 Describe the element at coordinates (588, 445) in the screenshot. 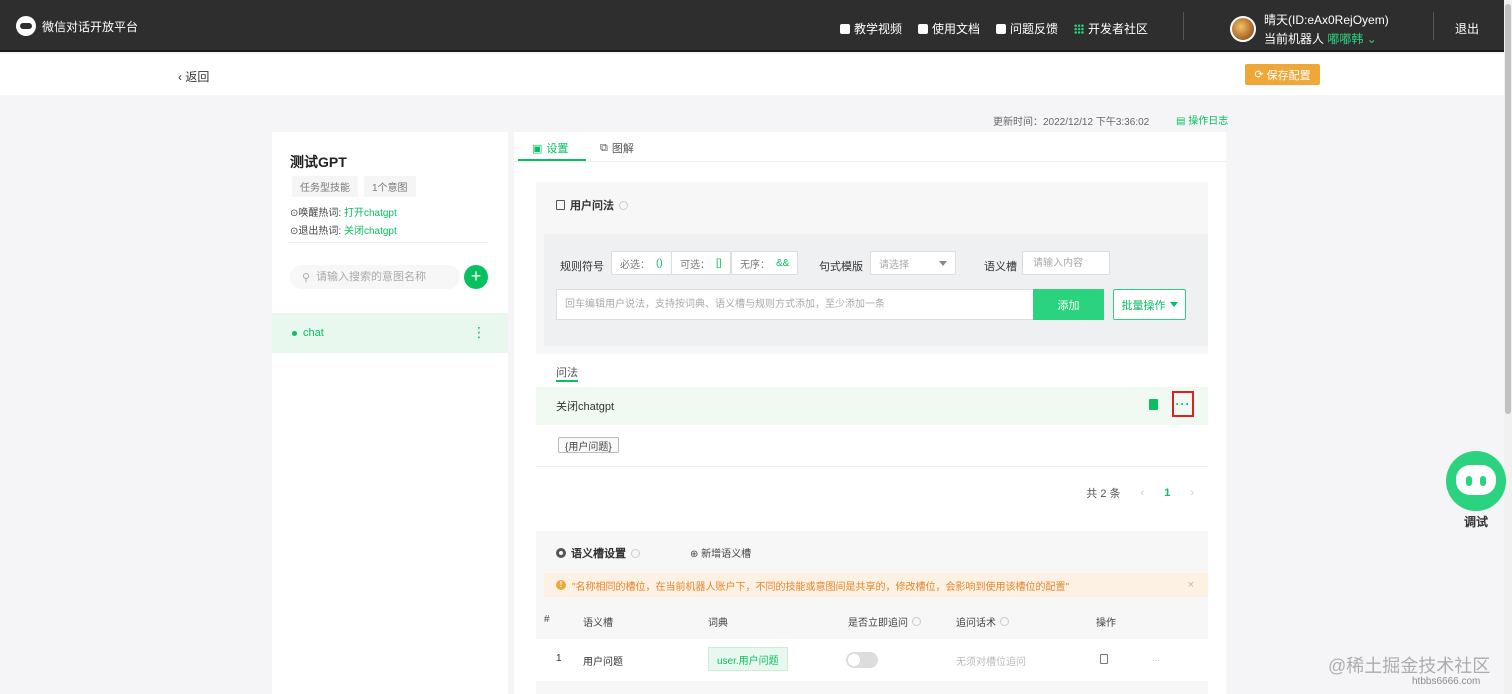

I see `slot-chip: {用户问题}` at that location.